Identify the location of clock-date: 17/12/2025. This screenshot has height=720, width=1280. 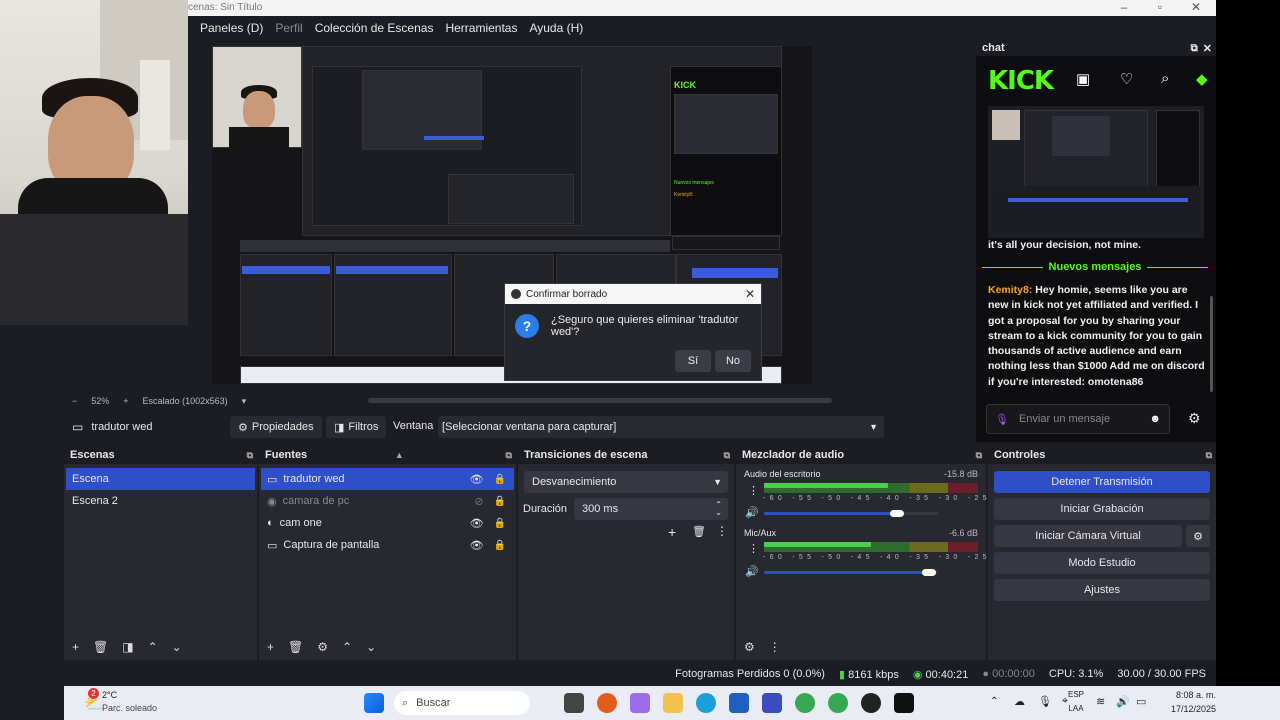
(1183, 709).